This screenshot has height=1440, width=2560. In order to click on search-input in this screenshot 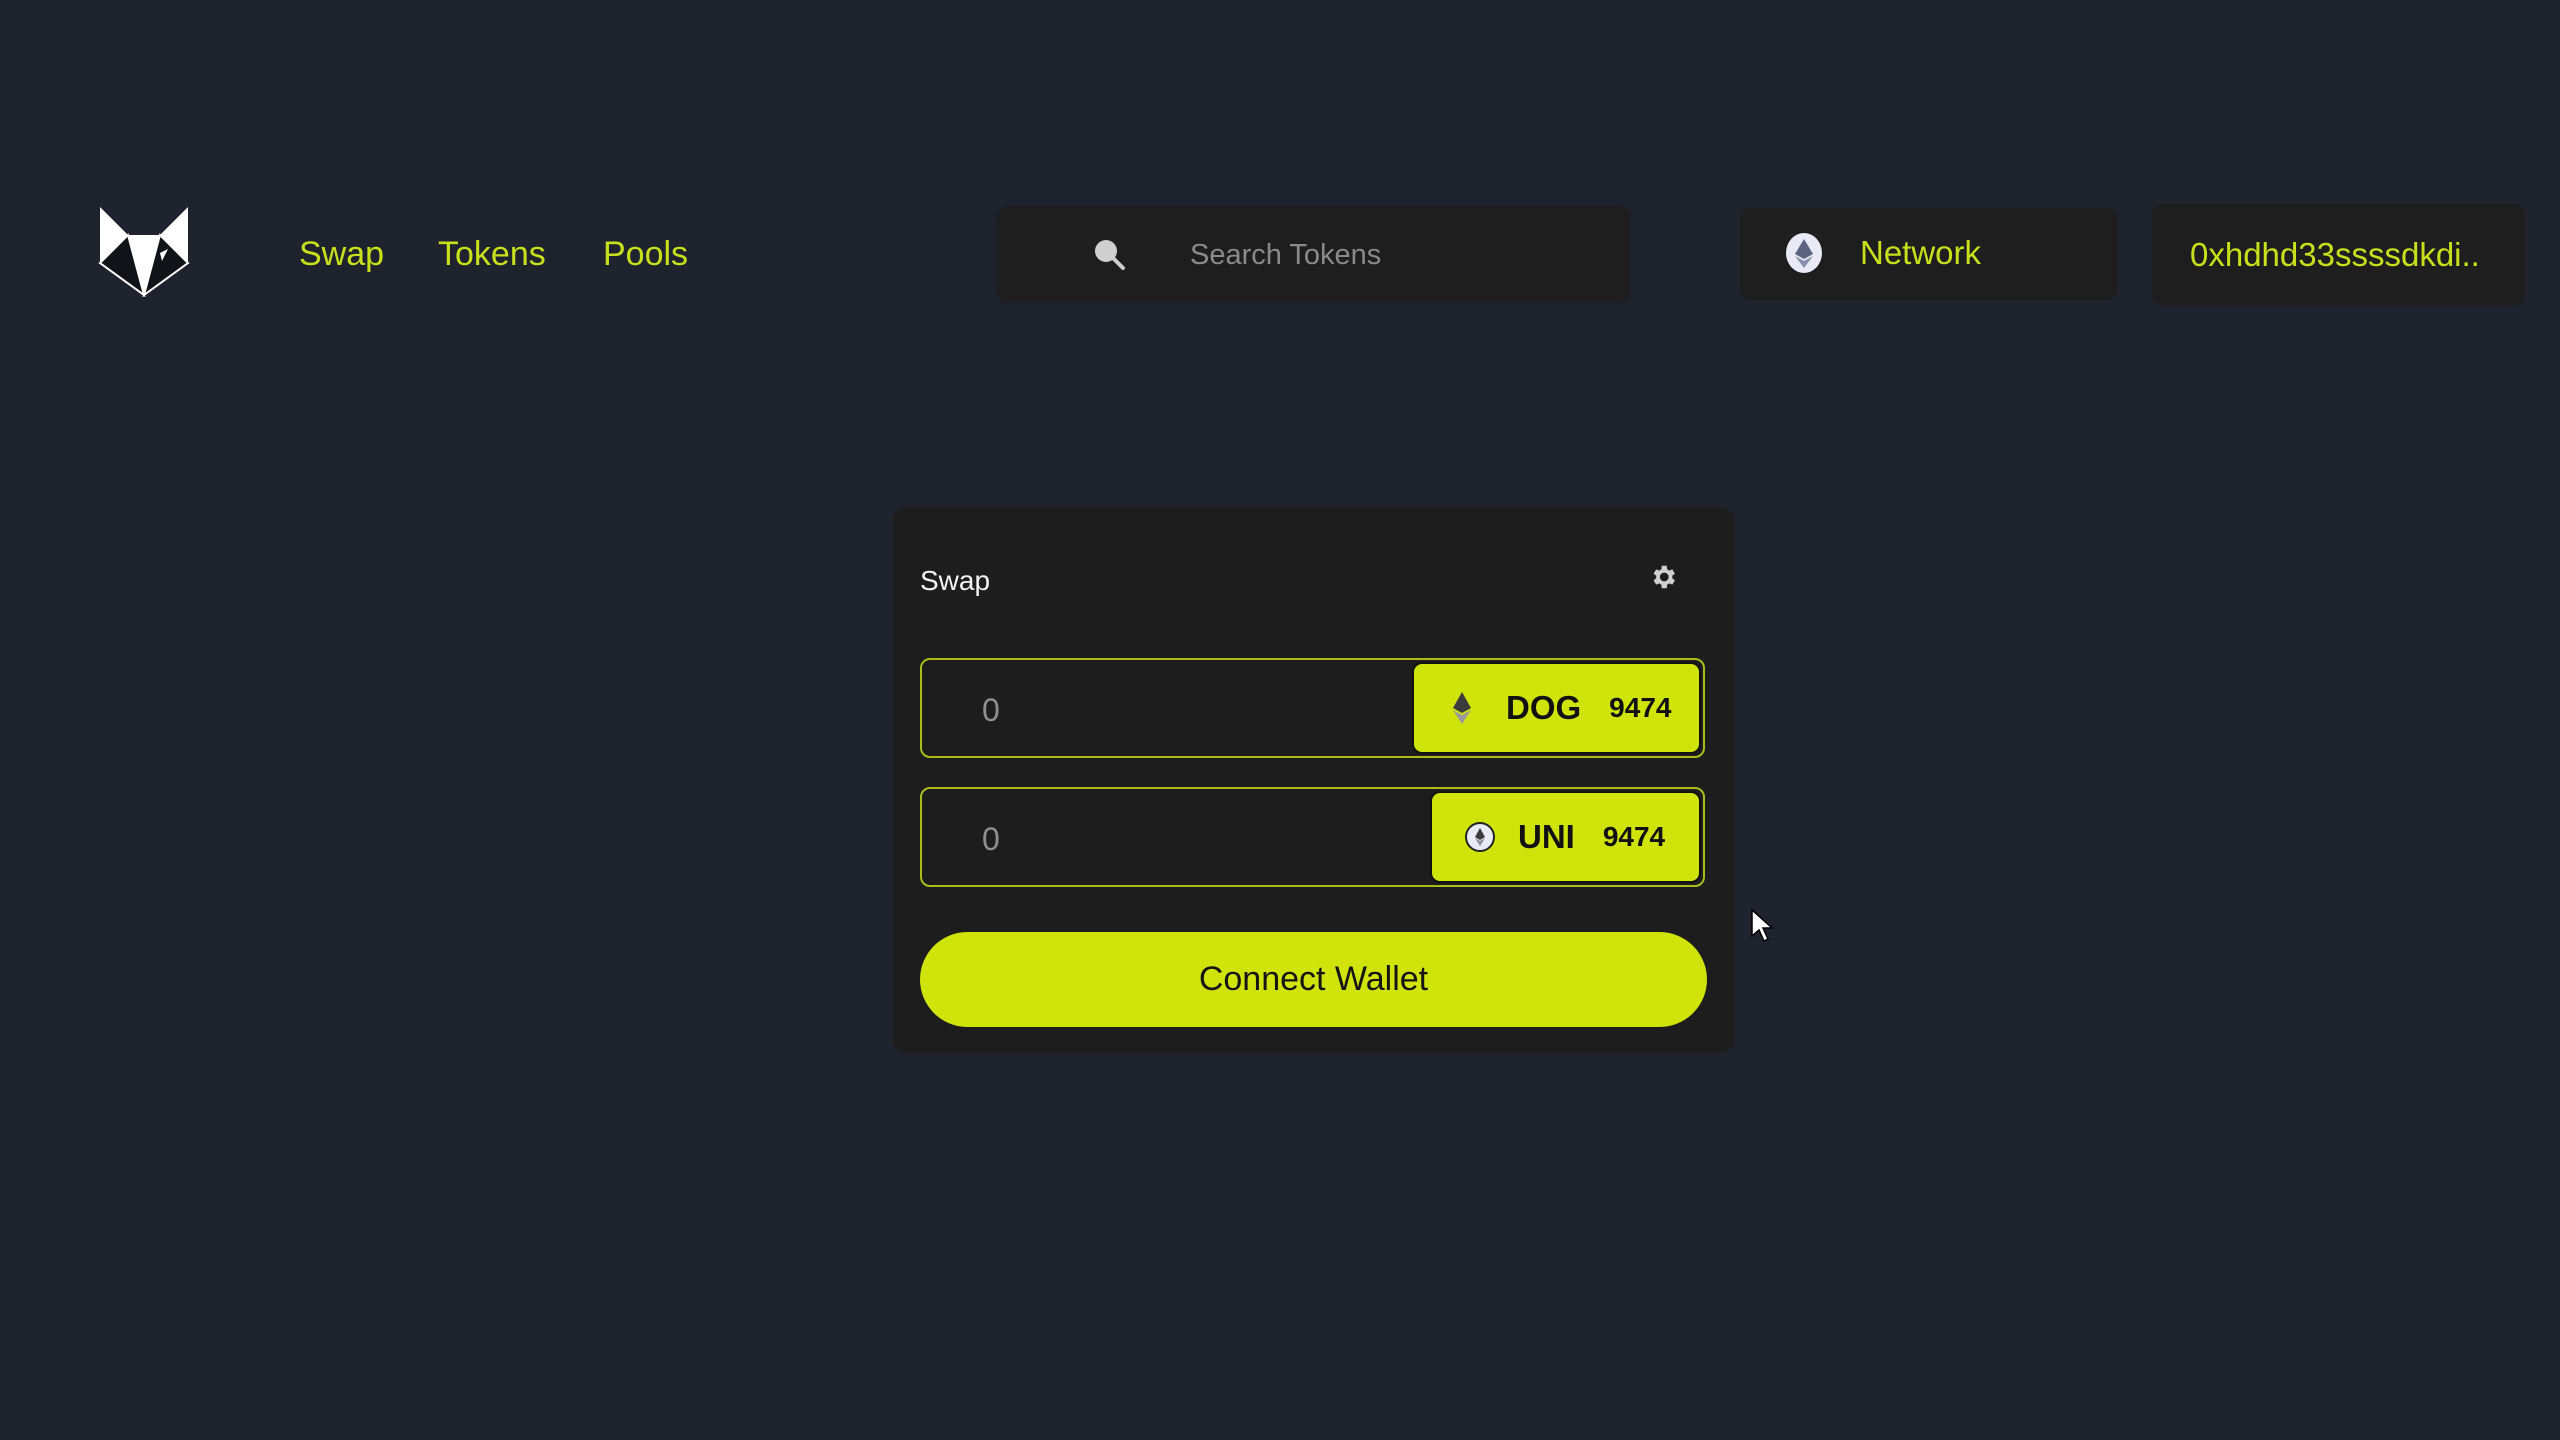, I will do `click(1390, 255)`.